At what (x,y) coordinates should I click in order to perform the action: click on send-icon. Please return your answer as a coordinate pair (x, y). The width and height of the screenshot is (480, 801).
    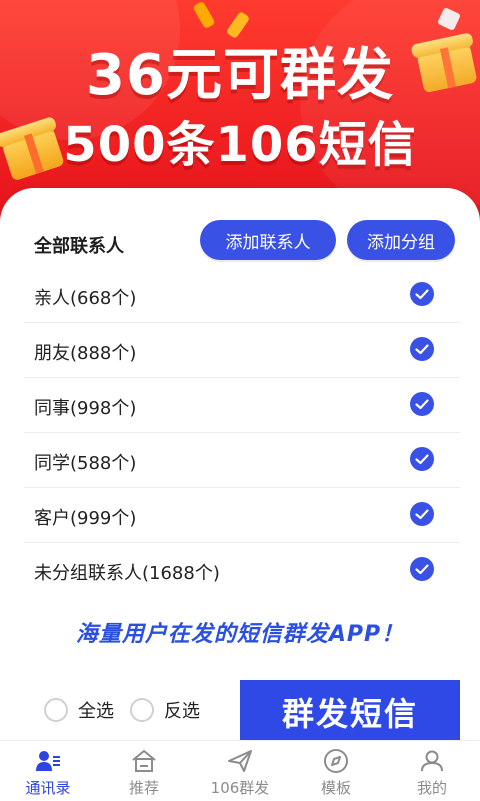
    Looking at the image, I should click on (240, 761).